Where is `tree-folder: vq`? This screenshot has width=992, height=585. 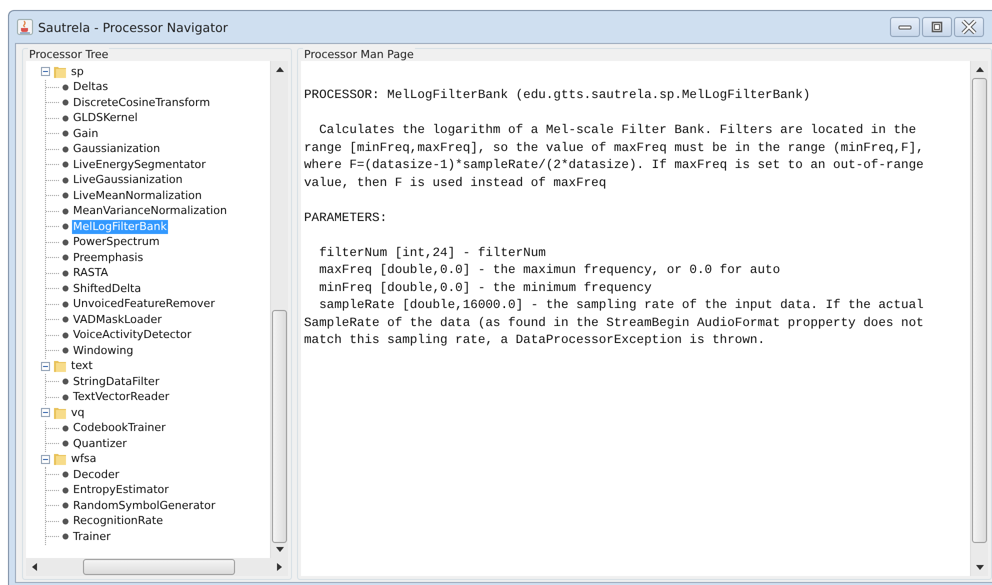 tree-folder: vq is located at coordinates (78, 413).